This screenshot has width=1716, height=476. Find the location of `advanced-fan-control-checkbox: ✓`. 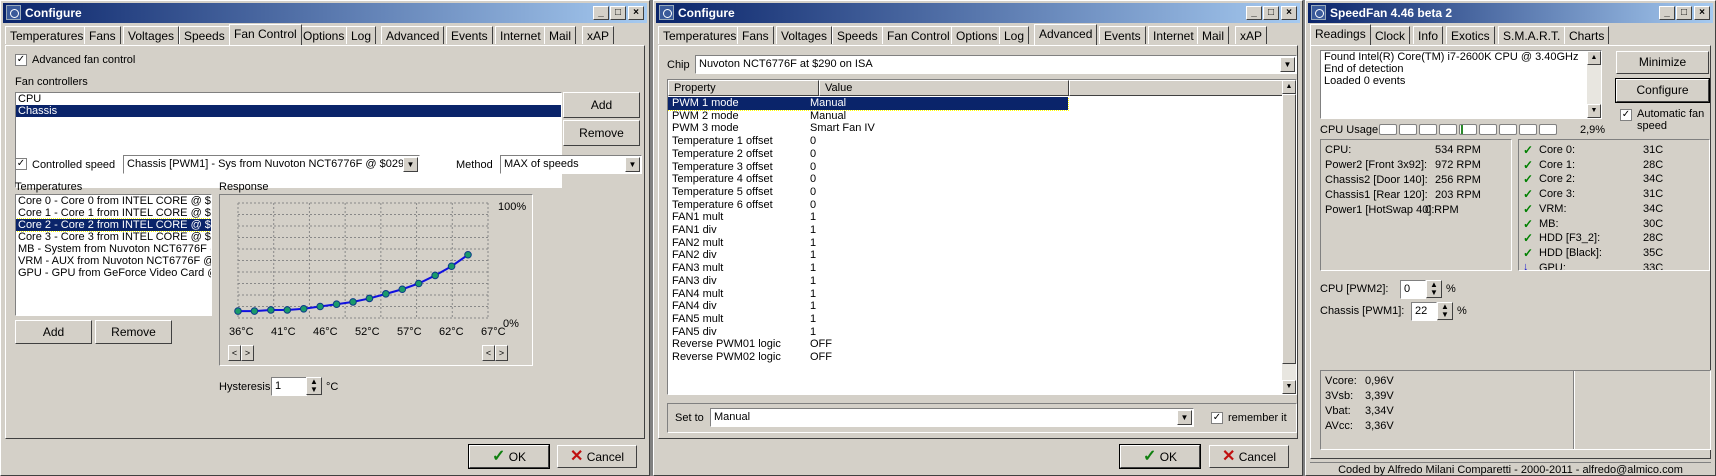

advanced-fan-control-checkbox: ✓ is located at coordinates (21, 60).